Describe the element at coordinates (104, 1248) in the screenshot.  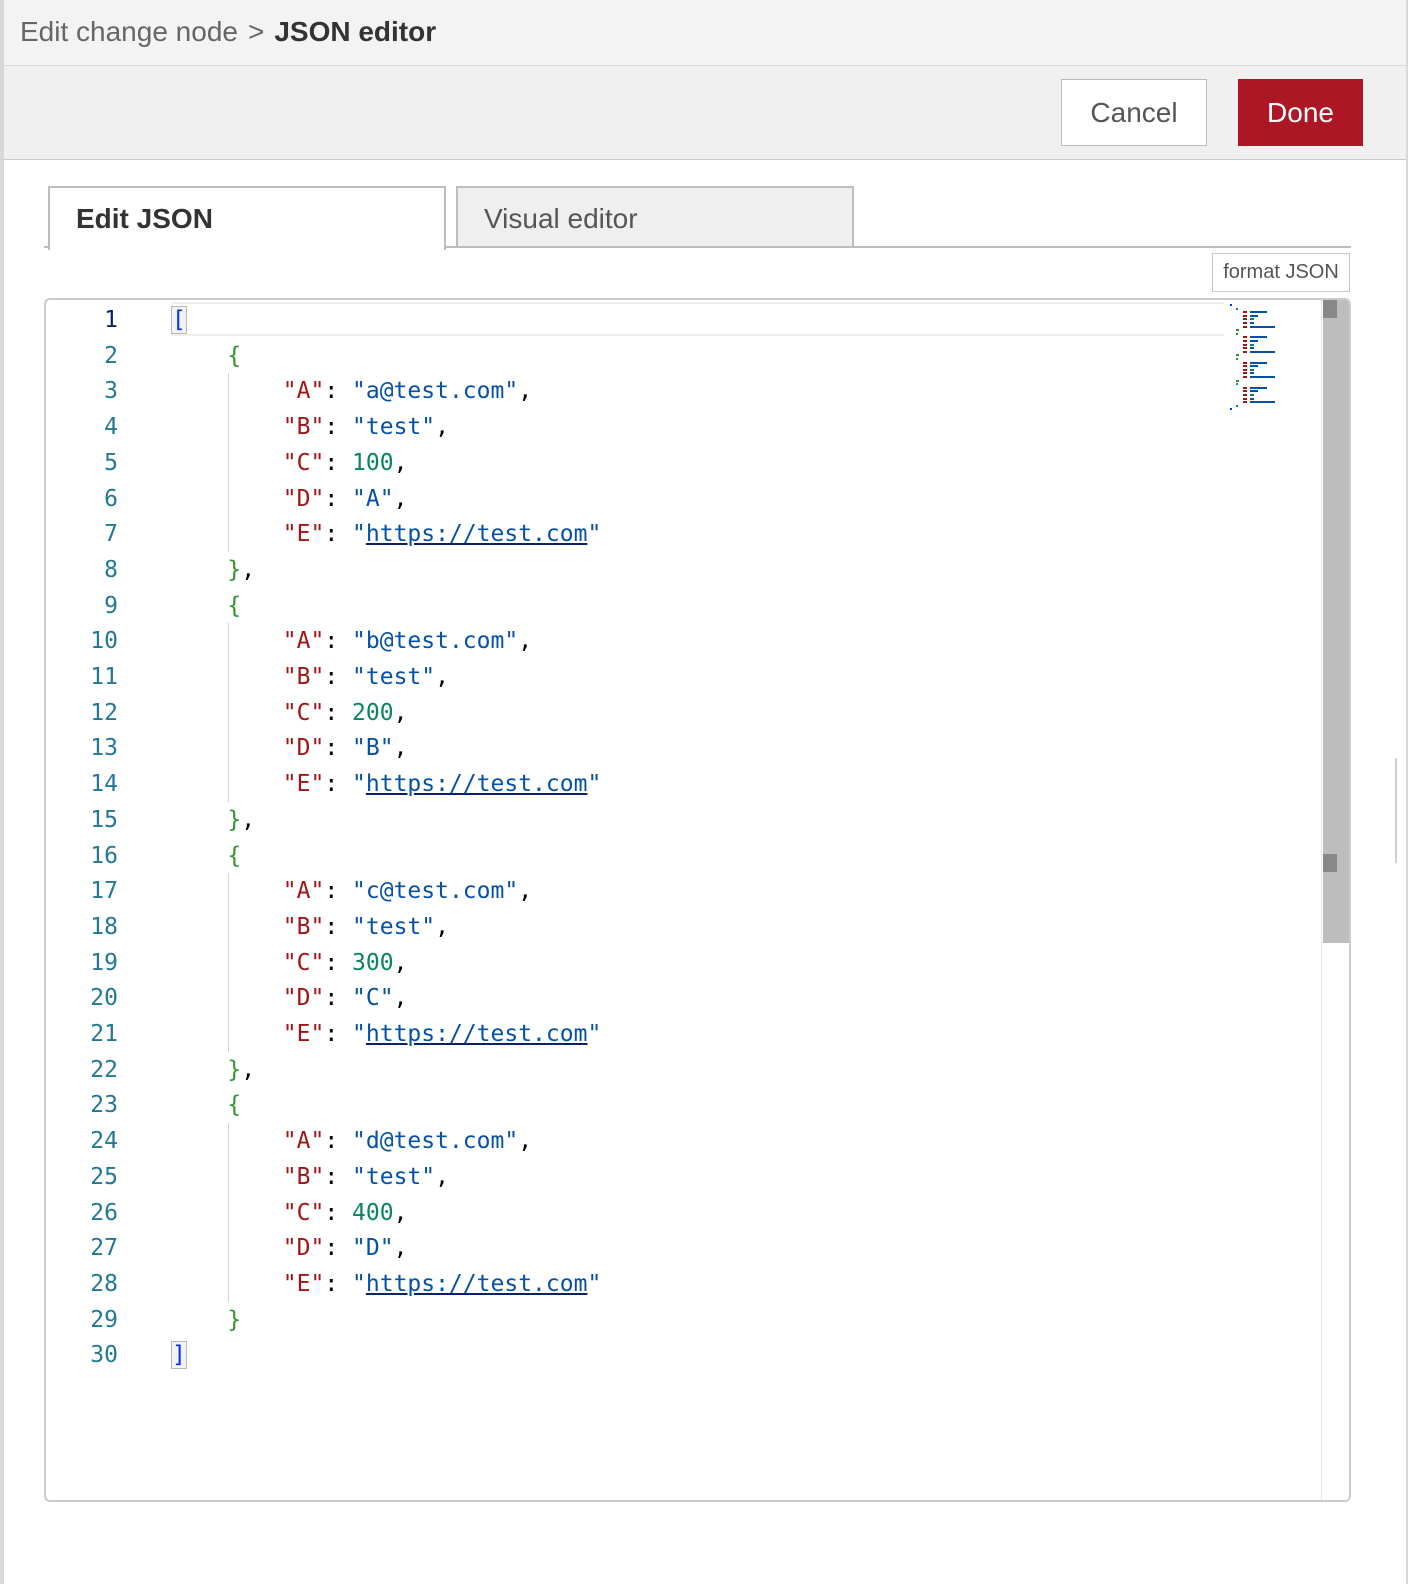
I see `line-number: 27` at that location.